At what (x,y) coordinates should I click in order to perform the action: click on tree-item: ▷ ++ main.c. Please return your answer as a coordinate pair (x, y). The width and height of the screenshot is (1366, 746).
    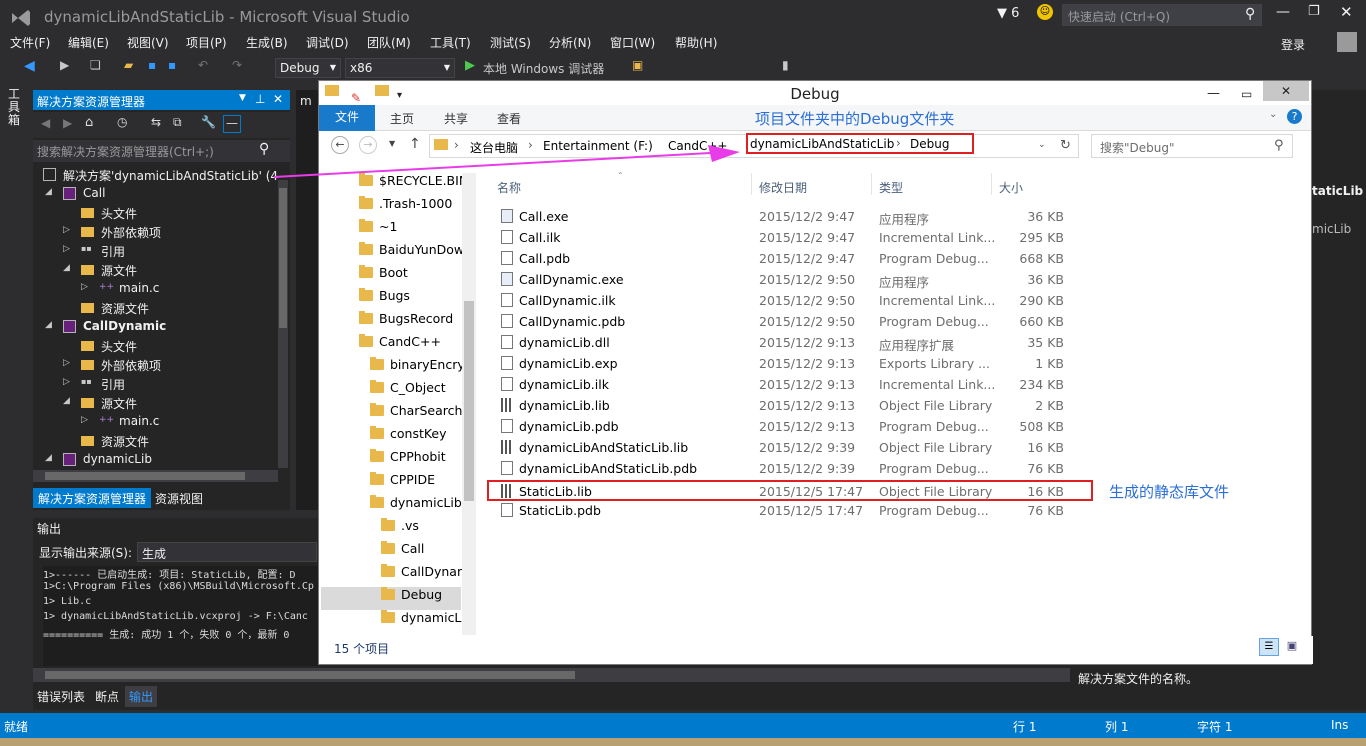
    Looking at the image, I should click on (155, 422).